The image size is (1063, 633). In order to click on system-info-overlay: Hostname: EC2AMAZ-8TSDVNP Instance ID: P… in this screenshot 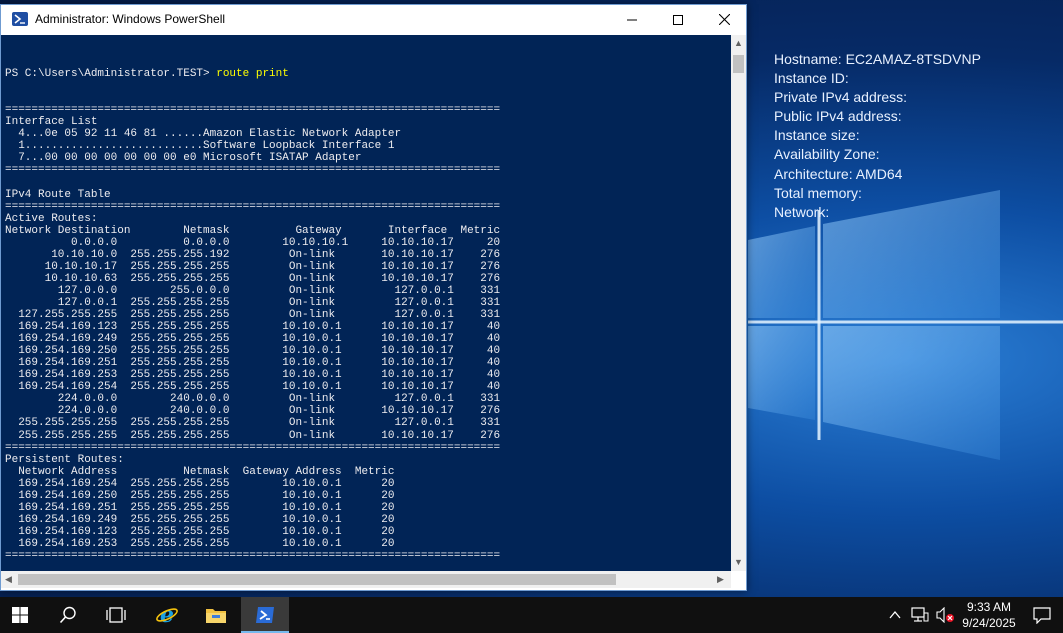, I will do `click(877, 136)`.